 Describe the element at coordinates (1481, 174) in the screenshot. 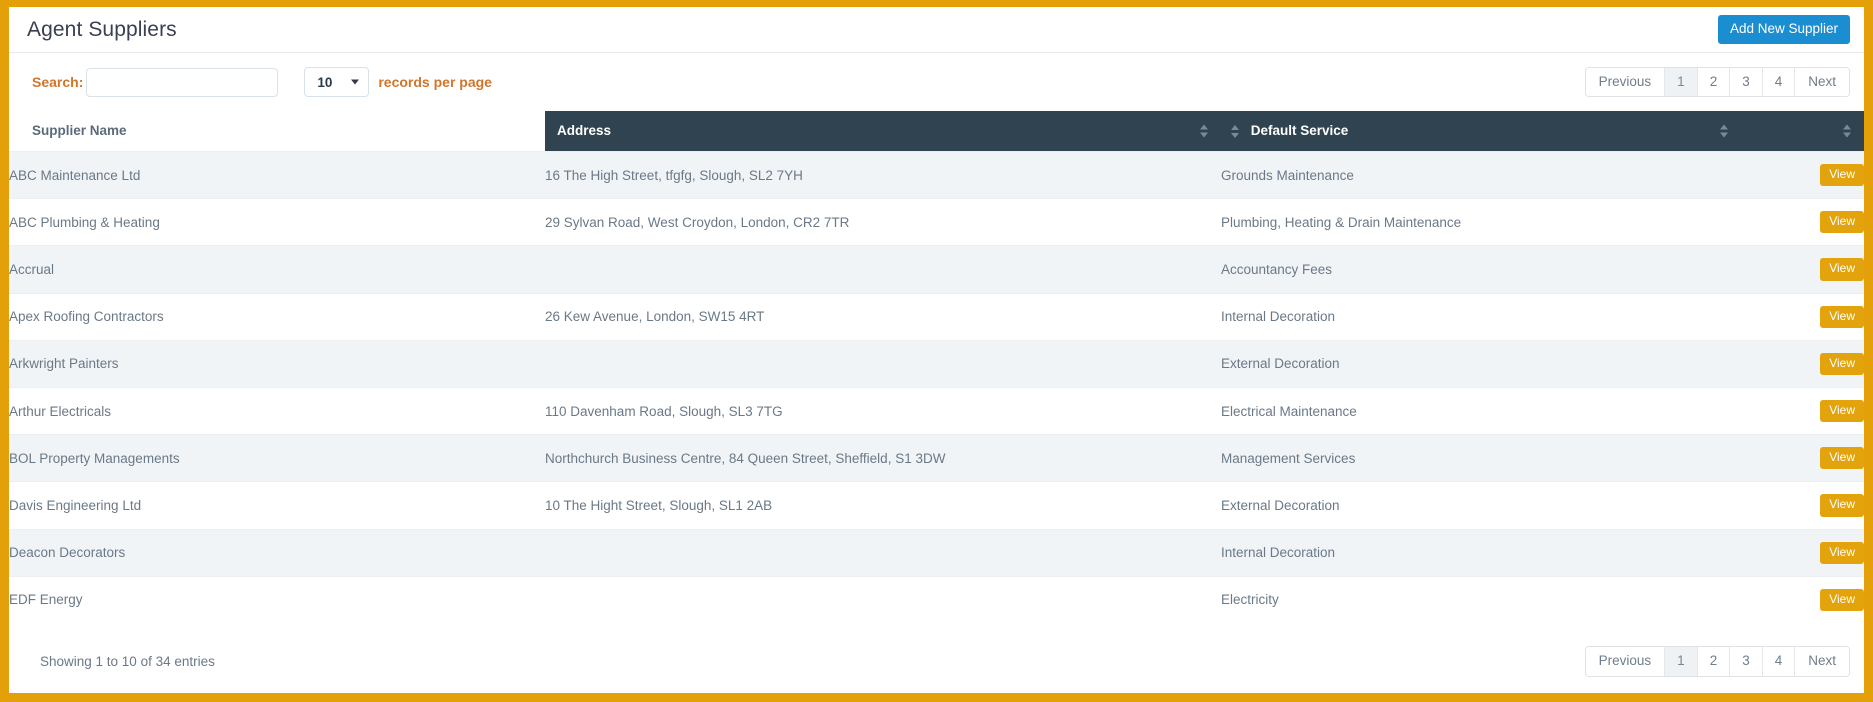

I see `cell-default-service: Grounds Maintenance` at that location.